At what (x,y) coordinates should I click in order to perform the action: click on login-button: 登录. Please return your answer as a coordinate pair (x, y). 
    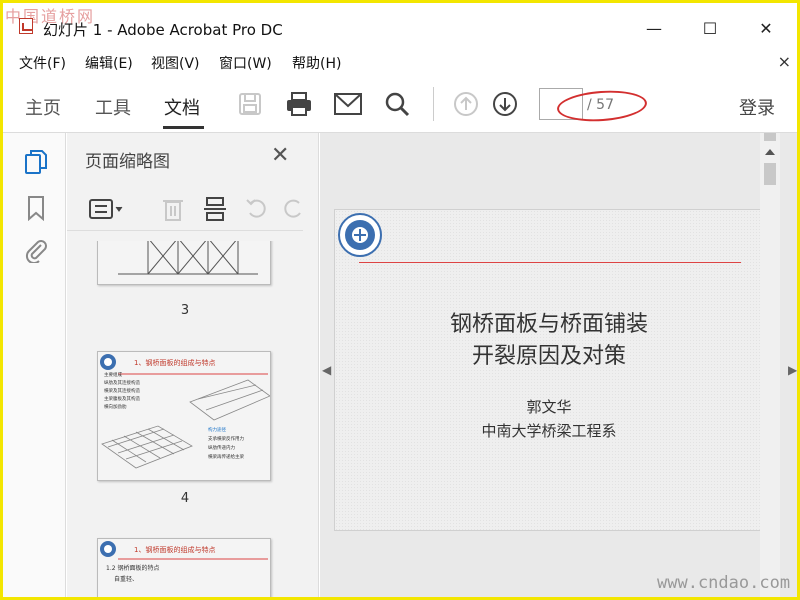
    Looking at the image, I should click on (757, 107).